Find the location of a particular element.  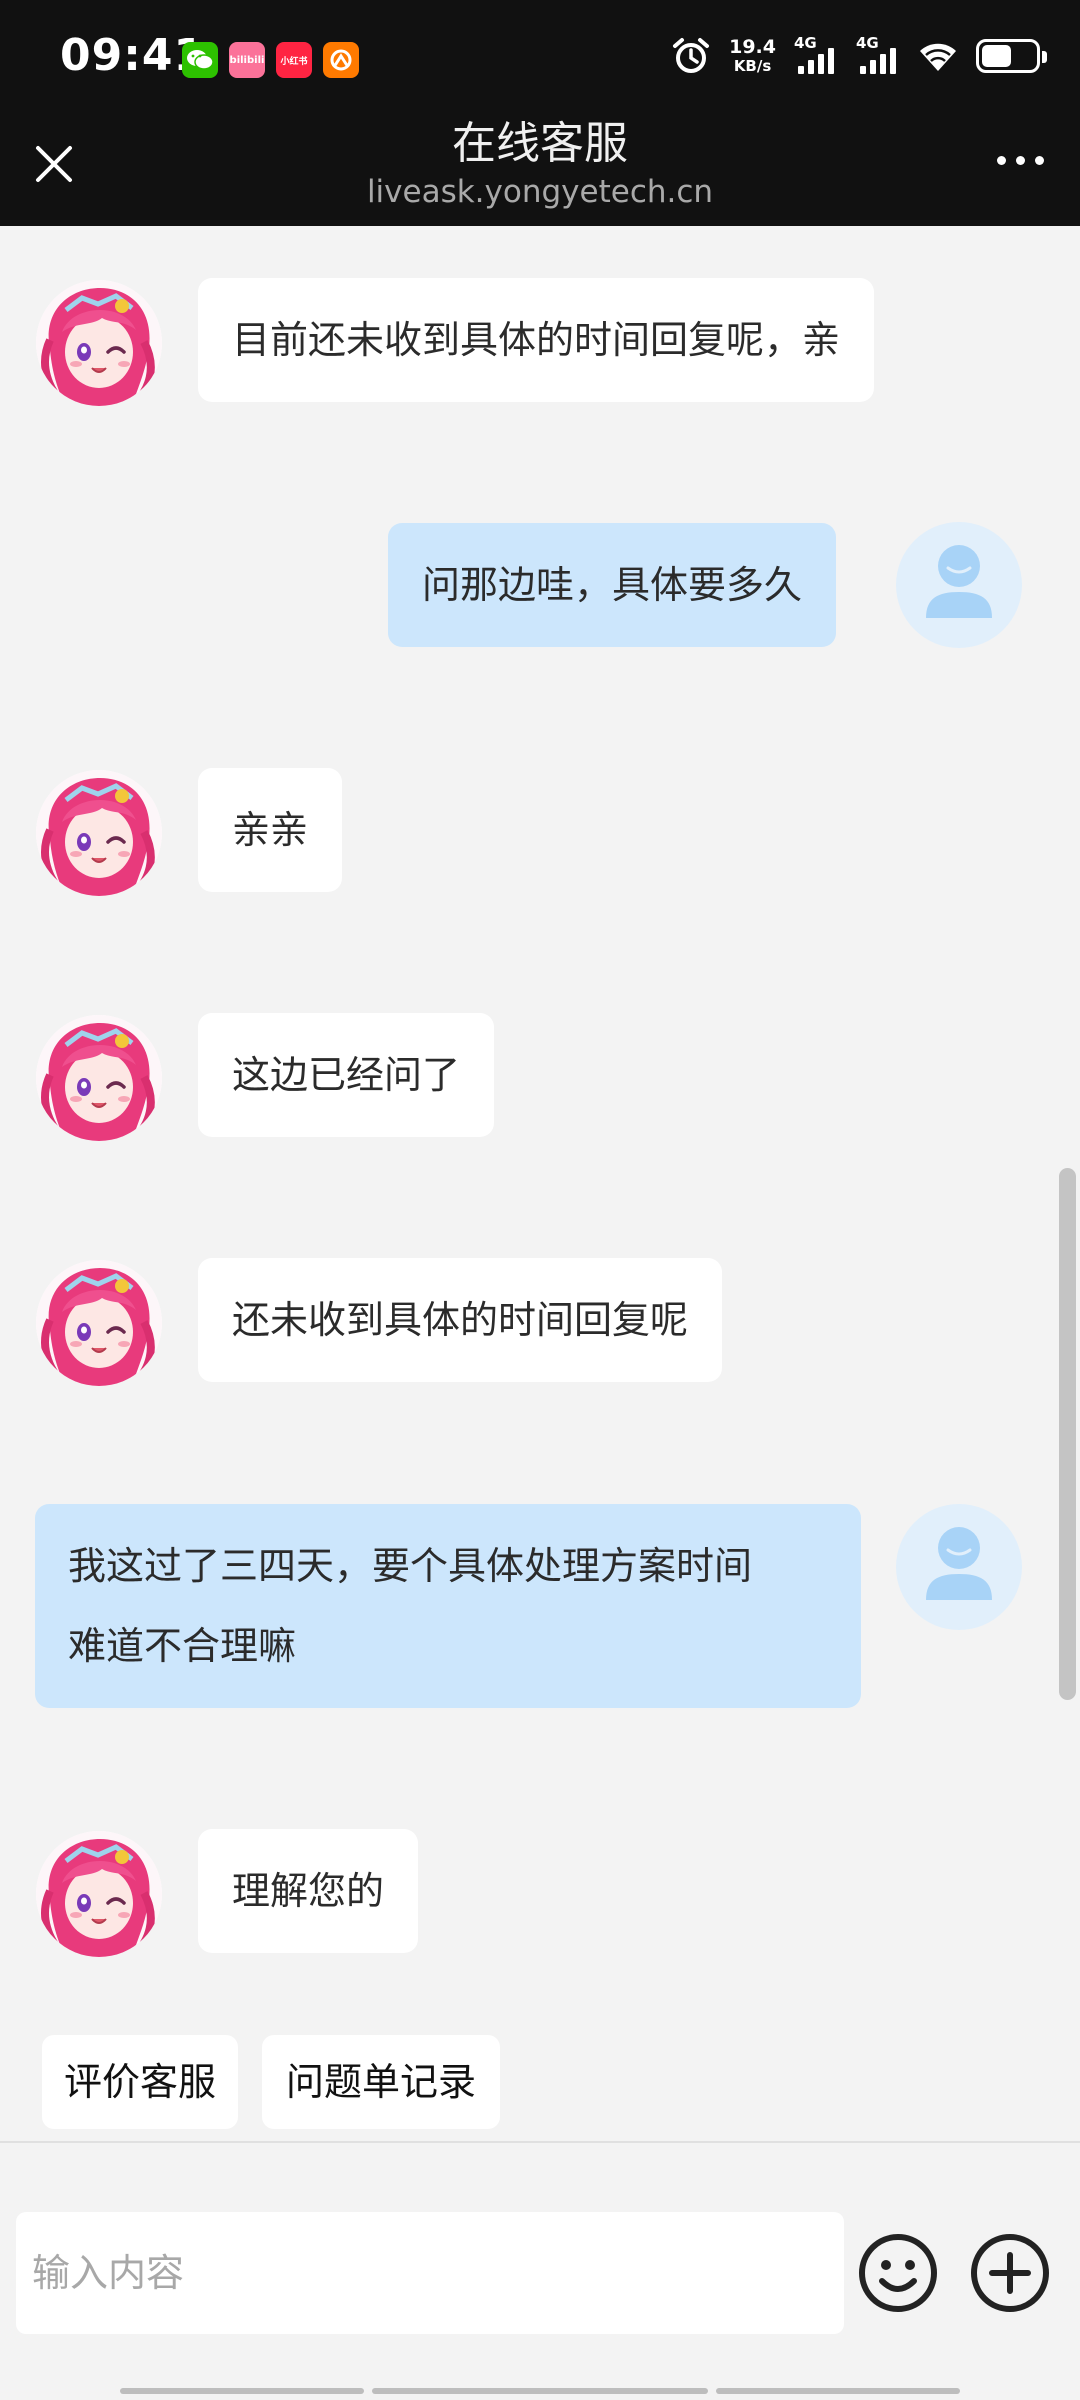

more-button is located at coordinates (1020, 160).